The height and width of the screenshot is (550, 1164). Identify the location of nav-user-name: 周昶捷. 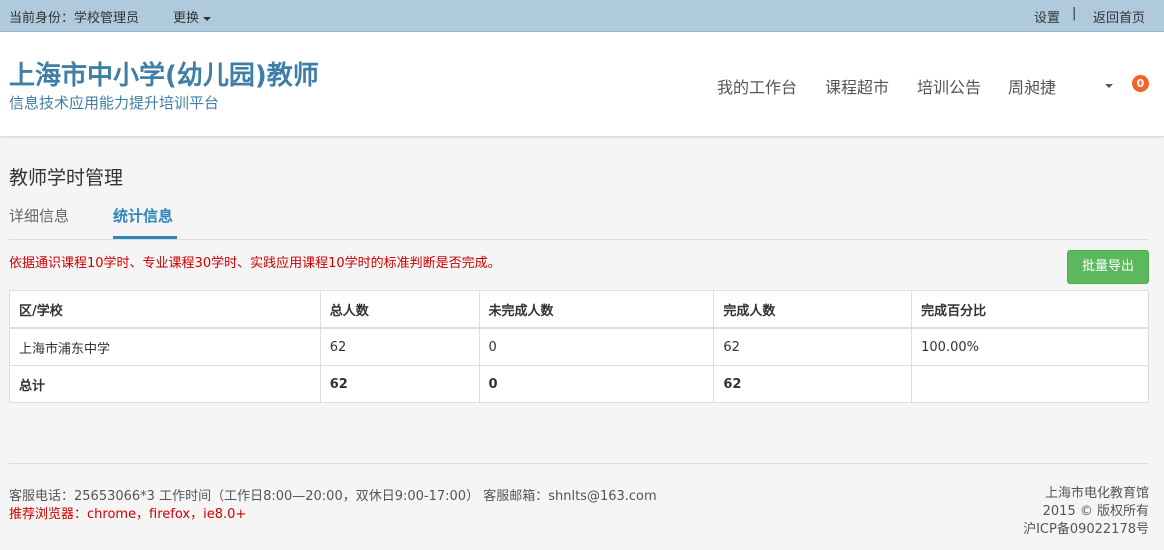
(1032, 86).